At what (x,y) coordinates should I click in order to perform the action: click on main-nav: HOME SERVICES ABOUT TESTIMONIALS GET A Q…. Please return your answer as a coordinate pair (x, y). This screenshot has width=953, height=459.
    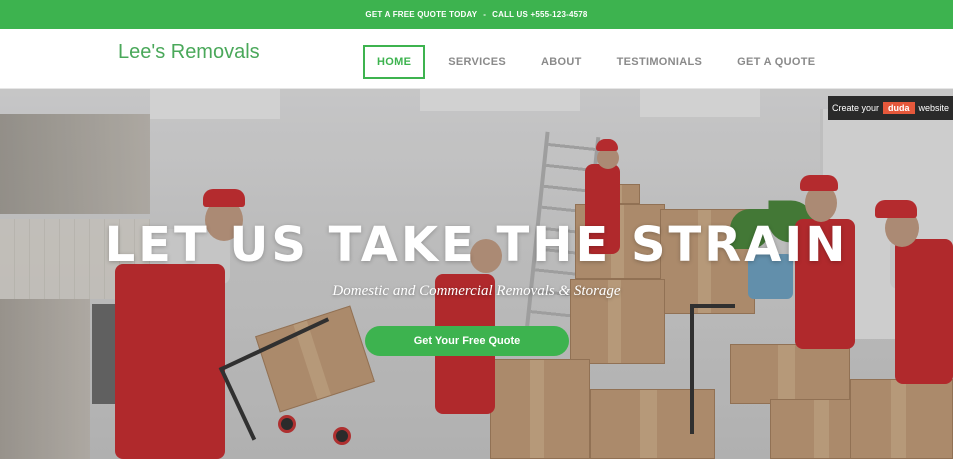
    Looking at the image, I should click on (600, 62).